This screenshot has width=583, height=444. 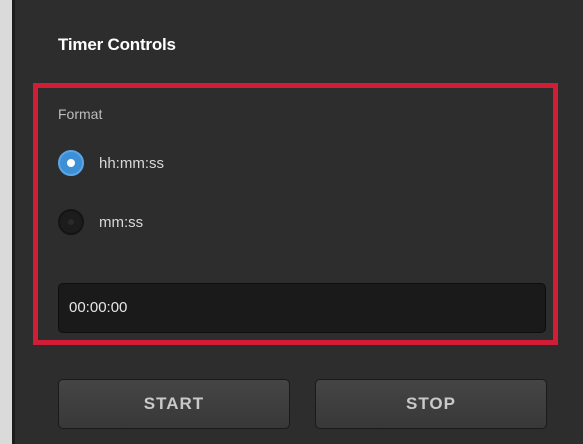 What do you see at coordinates (13, 222) in the screenshot?
I see `panel-edge` at bounding box center [13, 222].